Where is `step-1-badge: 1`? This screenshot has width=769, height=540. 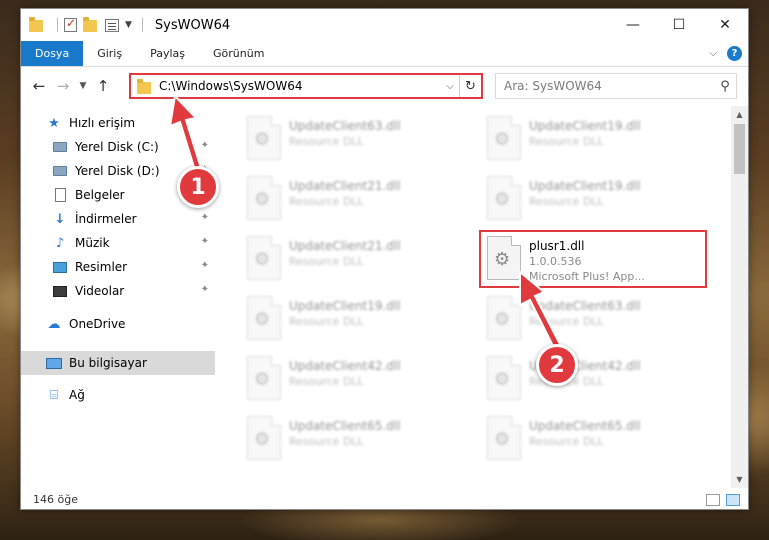
step-1-badge: 1 is located at coordinates (198, 187).